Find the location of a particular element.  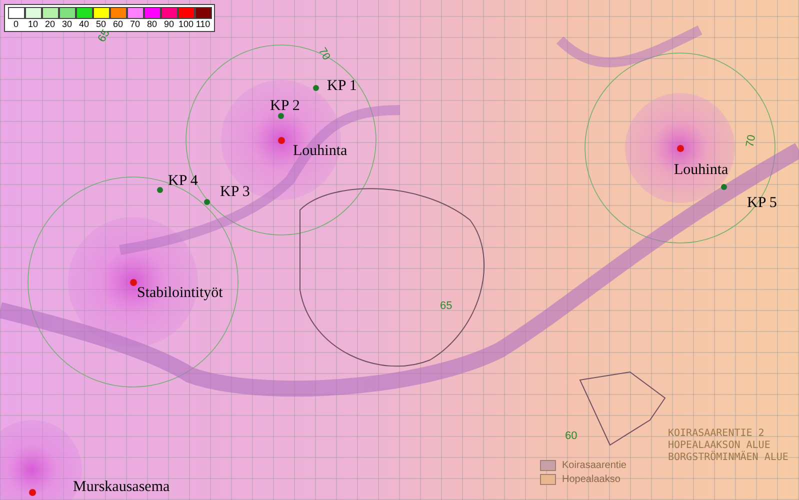

legend-label: 0 is located at coordinates (15, 24).